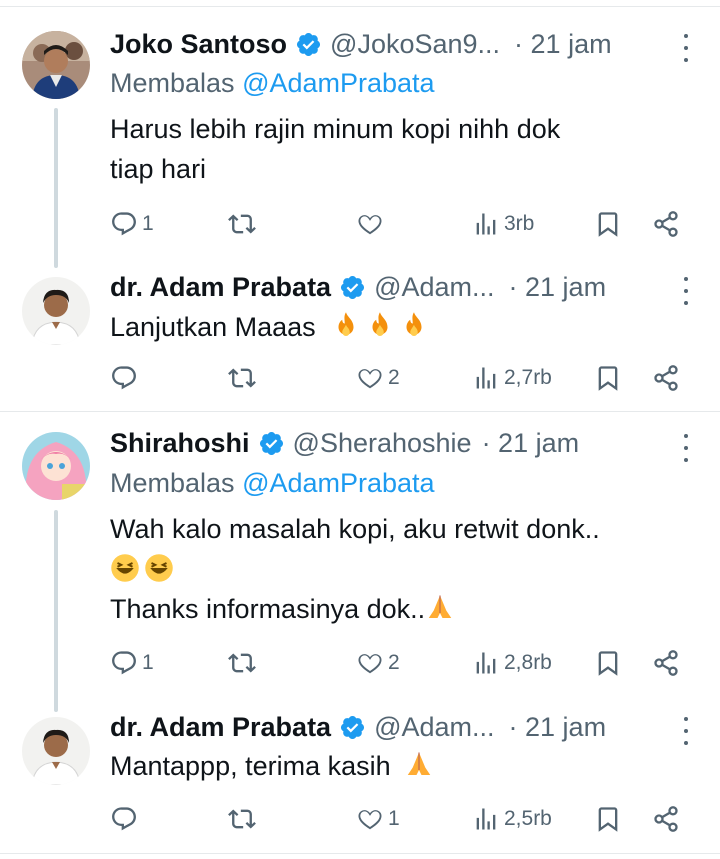 The width and height of the screenshot is (720, 859). I want to click on tweet-text: Lanjutkan Maaas, so click(271, 327).